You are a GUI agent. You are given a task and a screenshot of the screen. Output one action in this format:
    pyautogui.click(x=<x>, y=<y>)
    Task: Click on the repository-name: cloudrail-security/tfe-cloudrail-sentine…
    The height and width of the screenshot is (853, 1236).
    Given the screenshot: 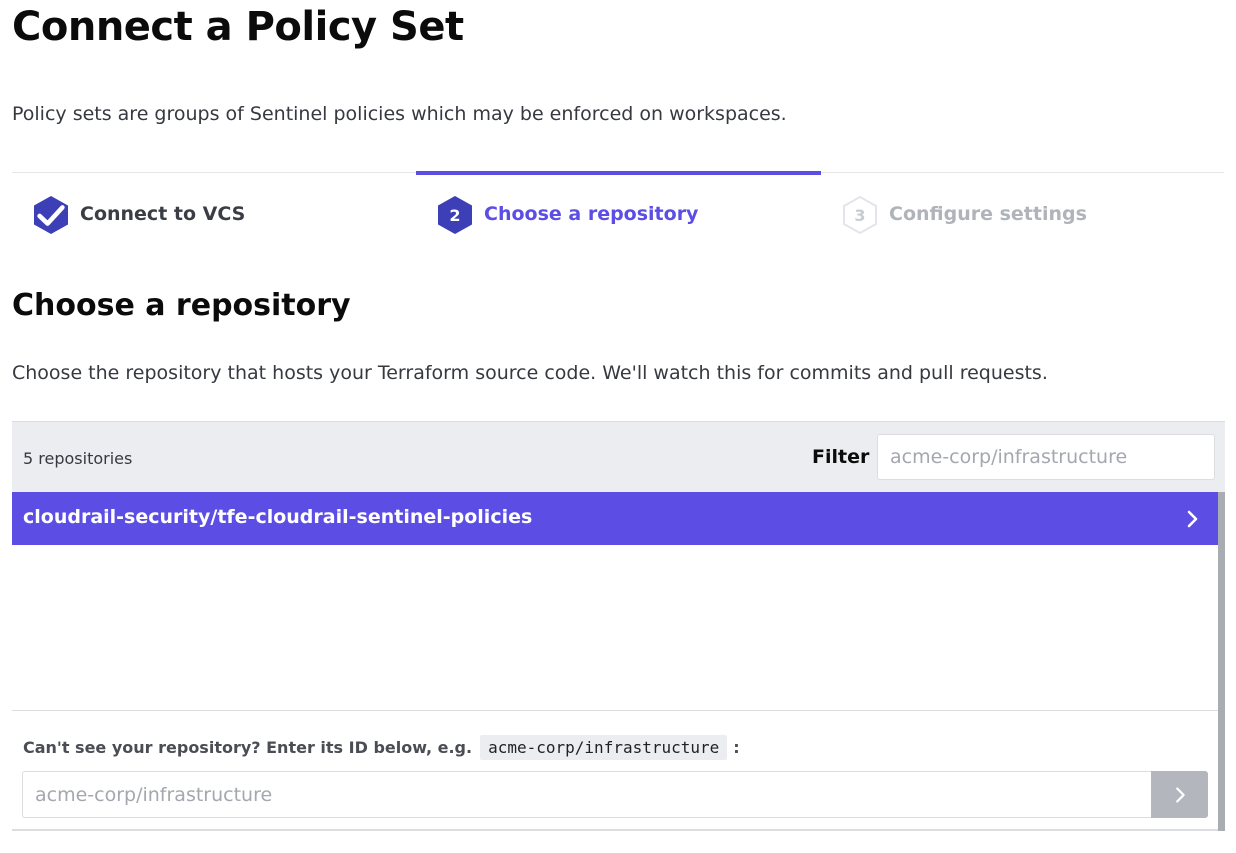 What is the action you would take?
    pyautogui.click(x=278, y=517)
    